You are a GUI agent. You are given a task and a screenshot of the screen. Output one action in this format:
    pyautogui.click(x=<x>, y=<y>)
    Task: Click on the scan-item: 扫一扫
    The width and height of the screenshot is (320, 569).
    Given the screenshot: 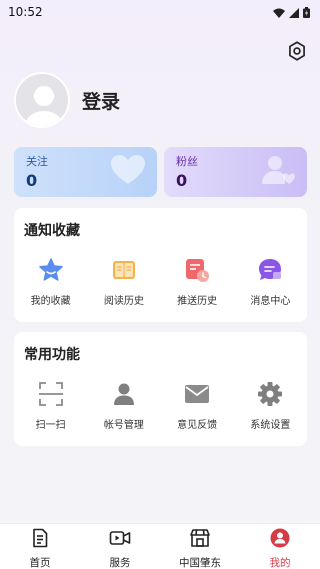 What is the action you would take?
    pyautogui.click(x=50, y=405)
    